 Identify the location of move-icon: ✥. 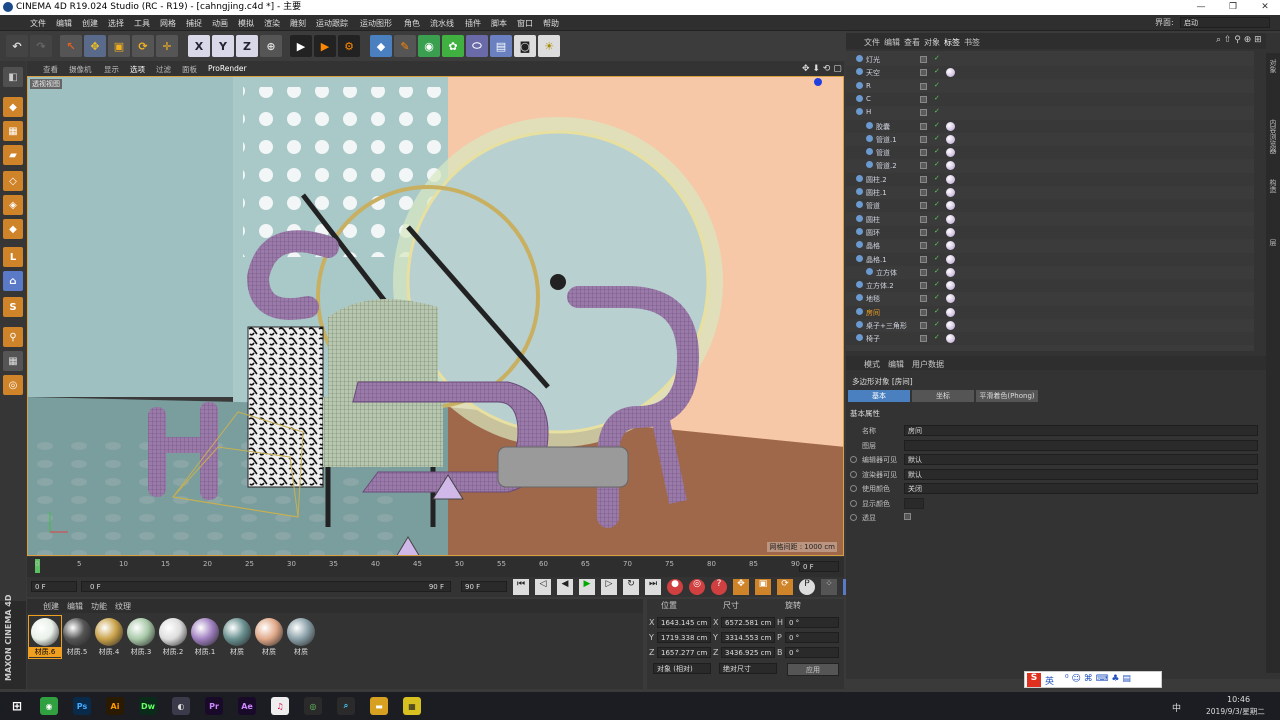
(95, 46).